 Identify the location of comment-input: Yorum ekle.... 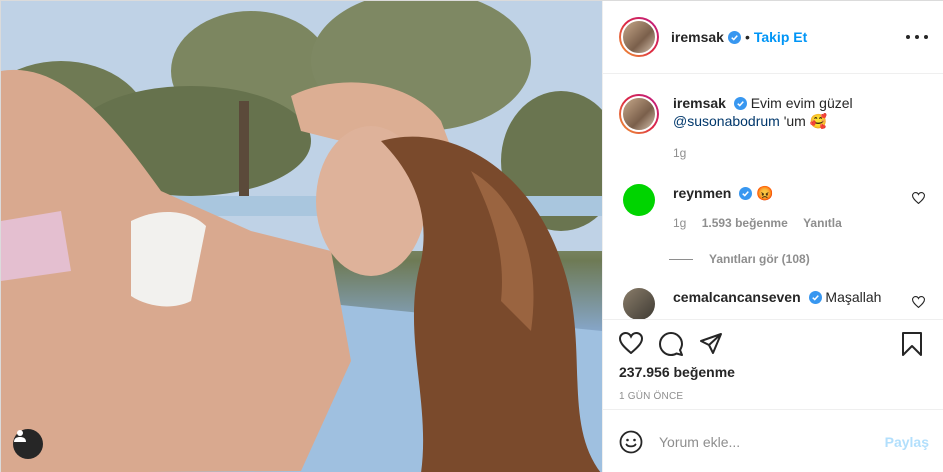
(772, 442).